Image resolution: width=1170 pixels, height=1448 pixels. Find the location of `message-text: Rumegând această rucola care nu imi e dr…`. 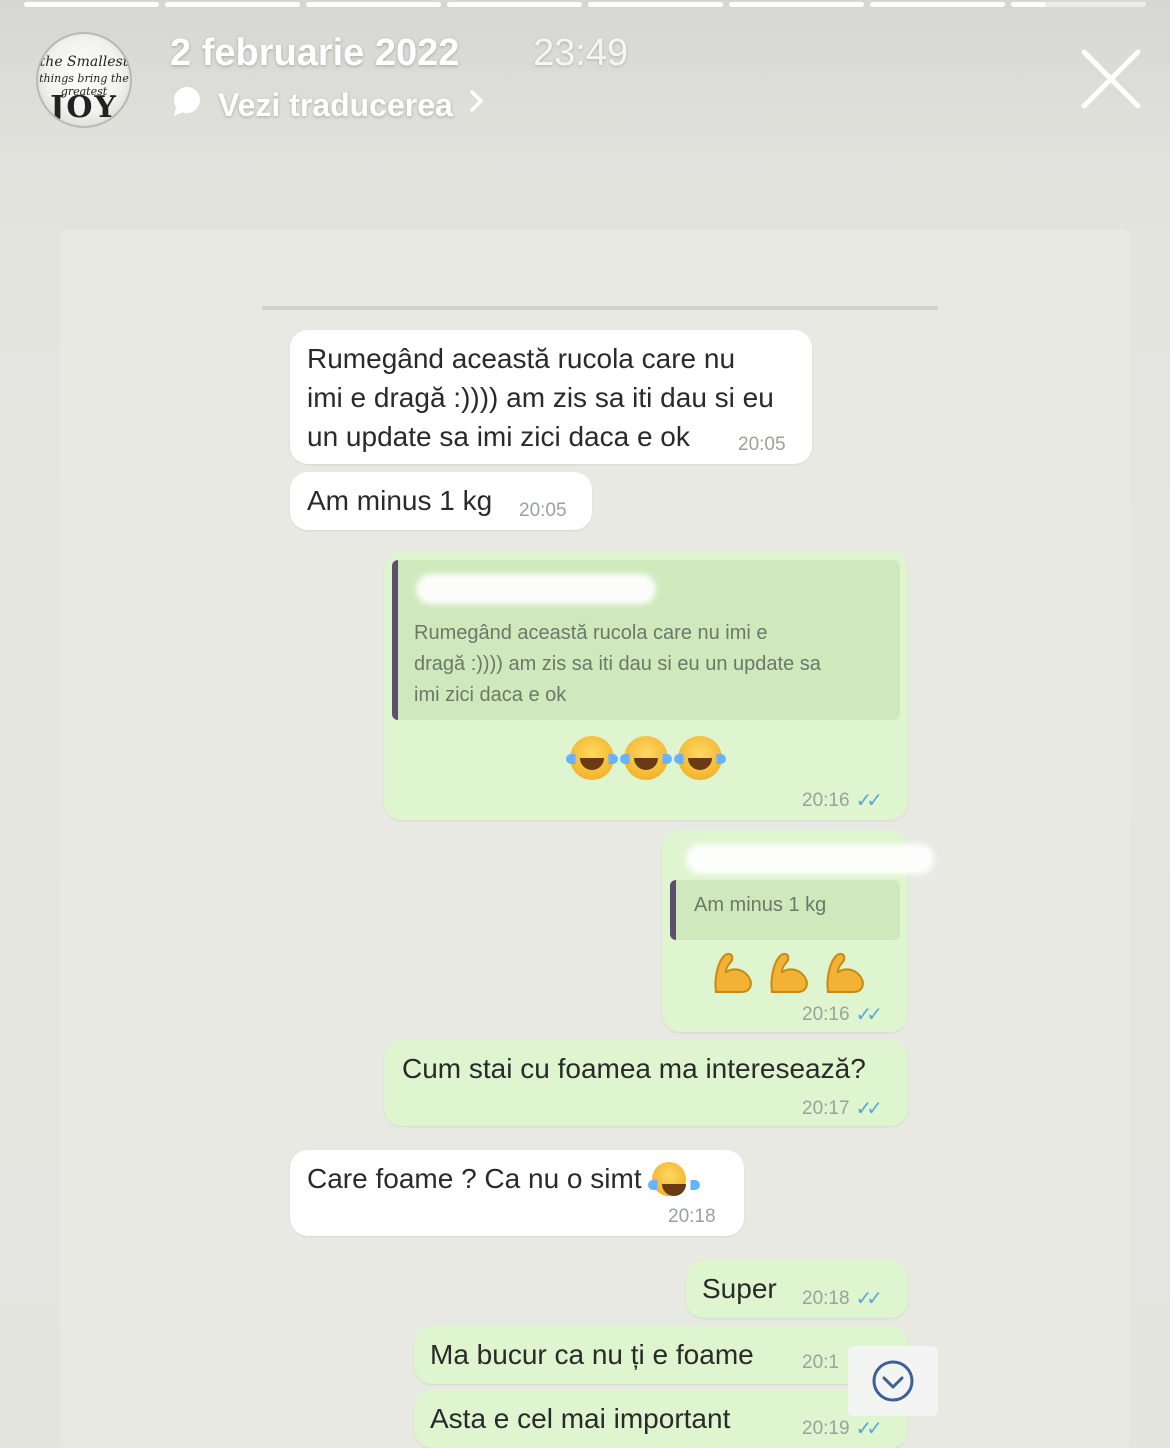

message-text: Rumegând această rucola care nu imi e dr… is located at coordinates (540, 397).